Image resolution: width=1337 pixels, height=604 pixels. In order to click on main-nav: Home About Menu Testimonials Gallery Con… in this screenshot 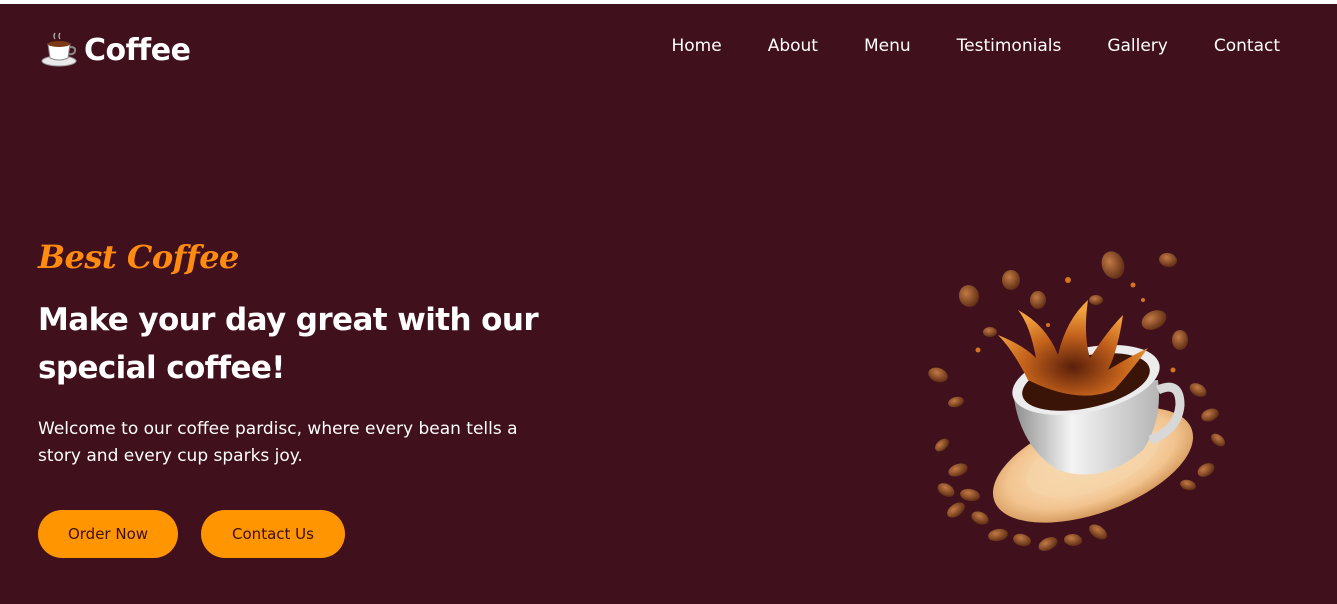, I will do `click(976, 46)`.